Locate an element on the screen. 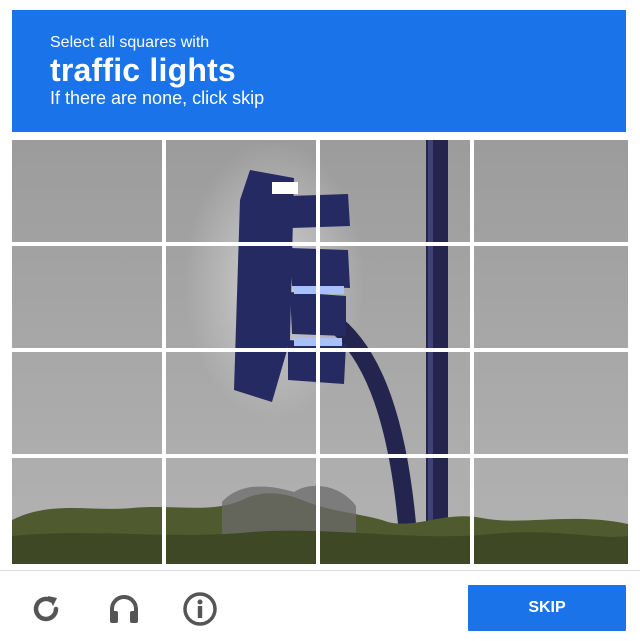 This screenshot has width=640, height=641. reload-icon is located at coordinates (46, 609).